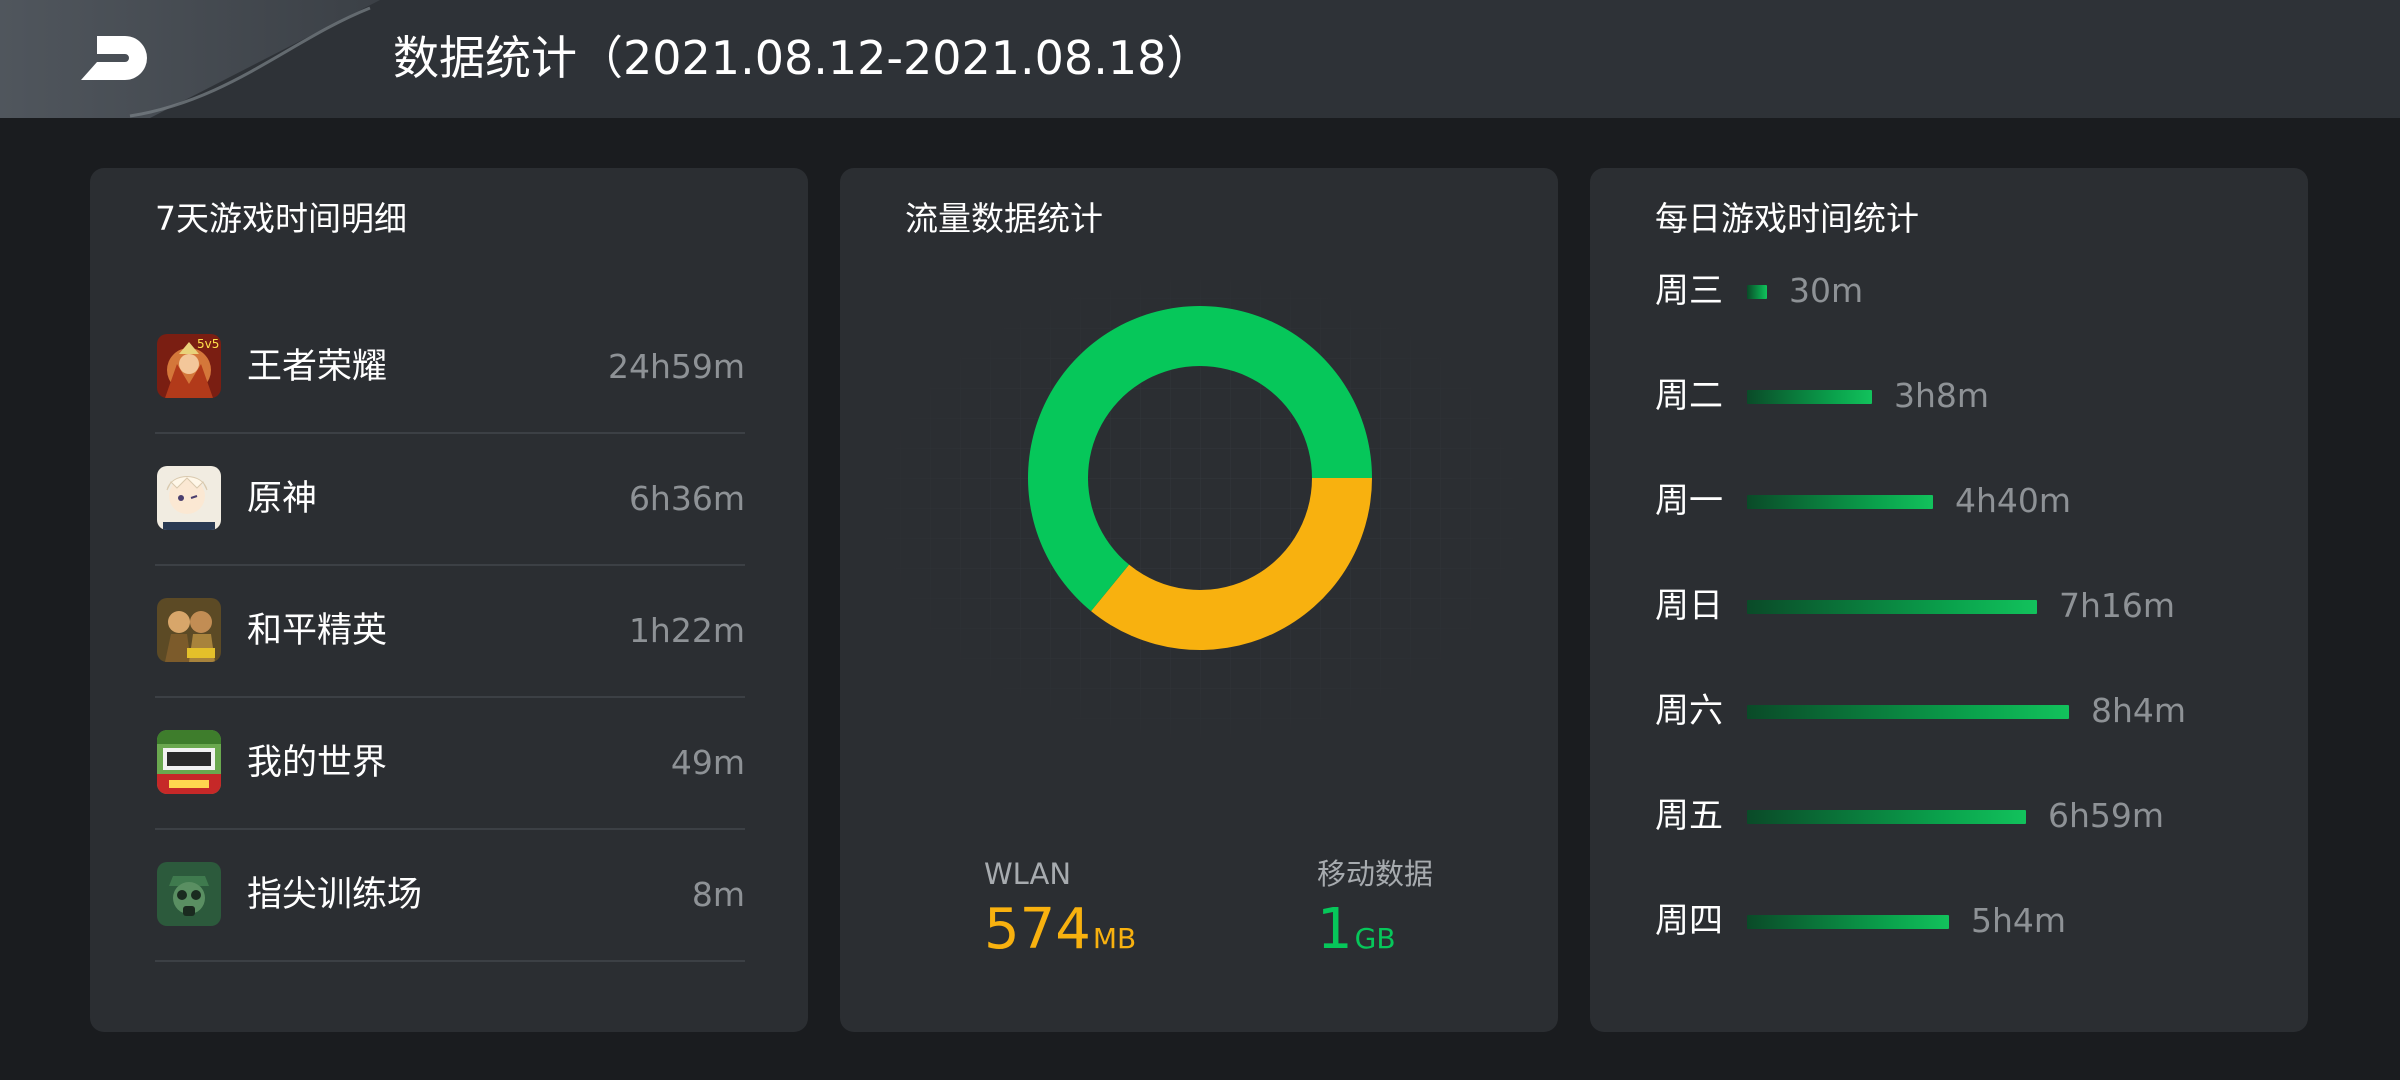  I want to click on game-row: 原神 6h36m, so click(450, 499).